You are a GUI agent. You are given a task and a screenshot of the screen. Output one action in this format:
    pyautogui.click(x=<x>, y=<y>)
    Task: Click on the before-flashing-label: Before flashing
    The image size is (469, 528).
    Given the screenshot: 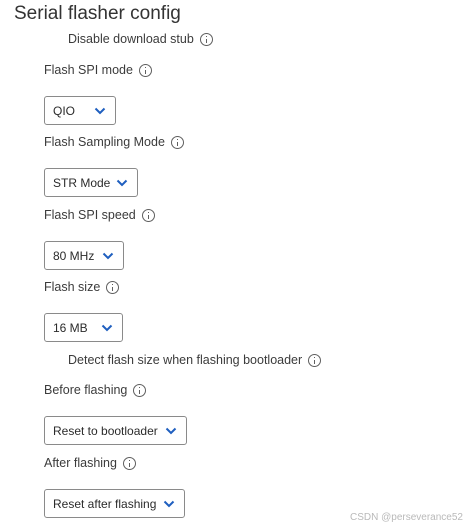 What is the action you would take?
    pyautogui.click(x=86, y=390)
    